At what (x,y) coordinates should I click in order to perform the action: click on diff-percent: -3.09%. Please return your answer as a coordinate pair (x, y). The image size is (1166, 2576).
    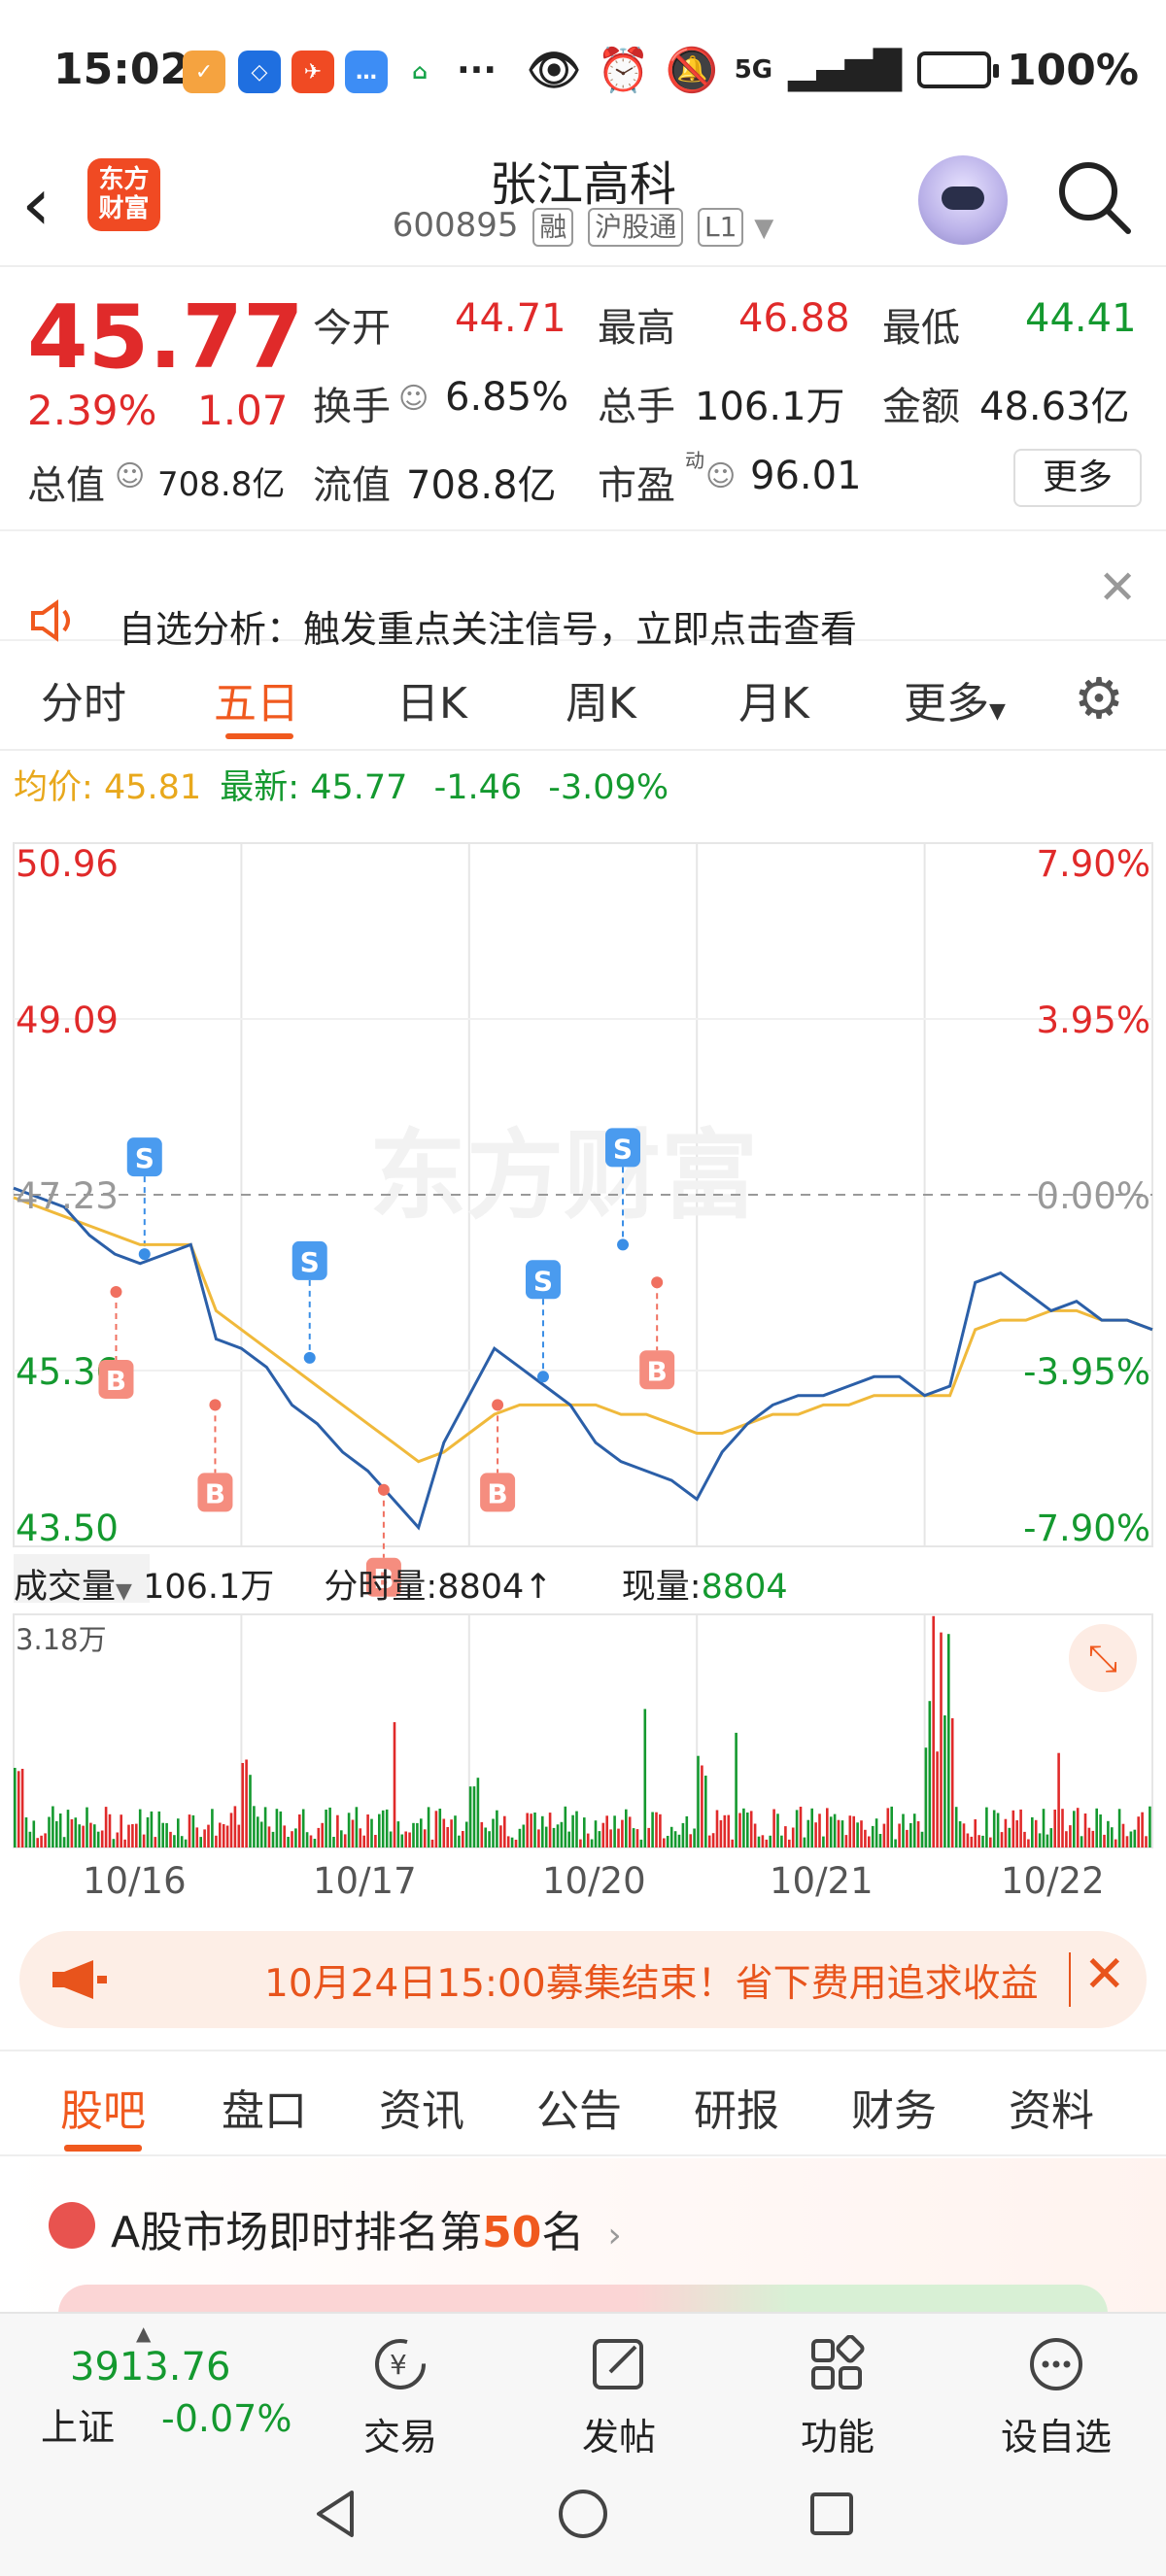
    Looking at the image, I should click on (608, 787).